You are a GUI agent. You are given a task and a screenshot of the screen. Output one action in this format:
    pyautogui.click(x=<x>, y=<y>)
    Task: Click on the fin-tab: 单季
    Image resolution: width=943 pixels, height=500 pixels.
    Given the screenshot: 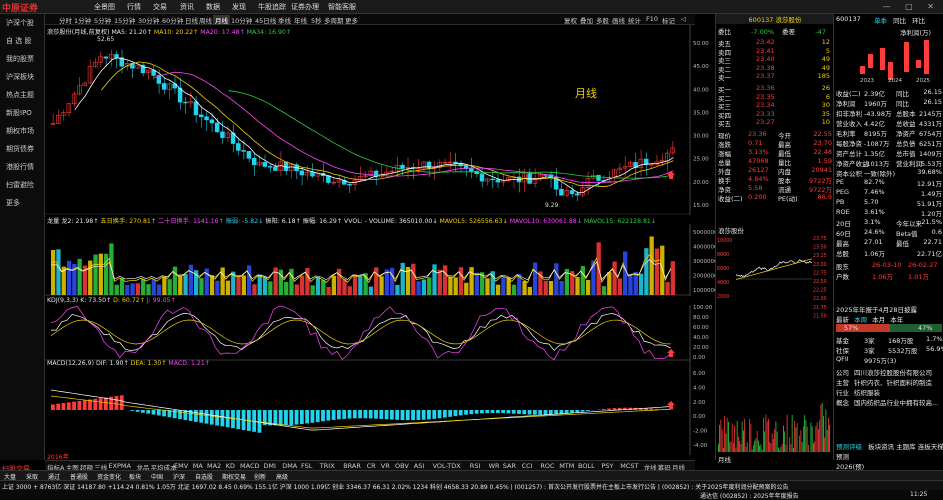 What is the action you would take?
    pyautogui.click(x=880, y=21)
    